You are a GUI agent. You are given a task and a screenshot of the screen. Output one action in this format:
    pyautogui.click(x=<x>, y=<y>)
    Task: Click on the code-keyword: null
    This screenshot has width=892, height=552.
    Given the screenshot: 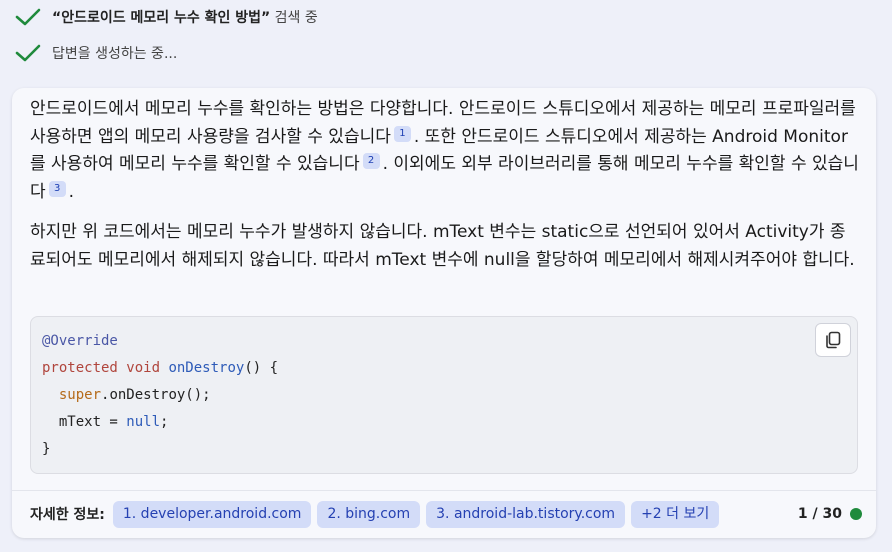 What is the action you would take?
    pyautogui.click(x=143, y=422)
    